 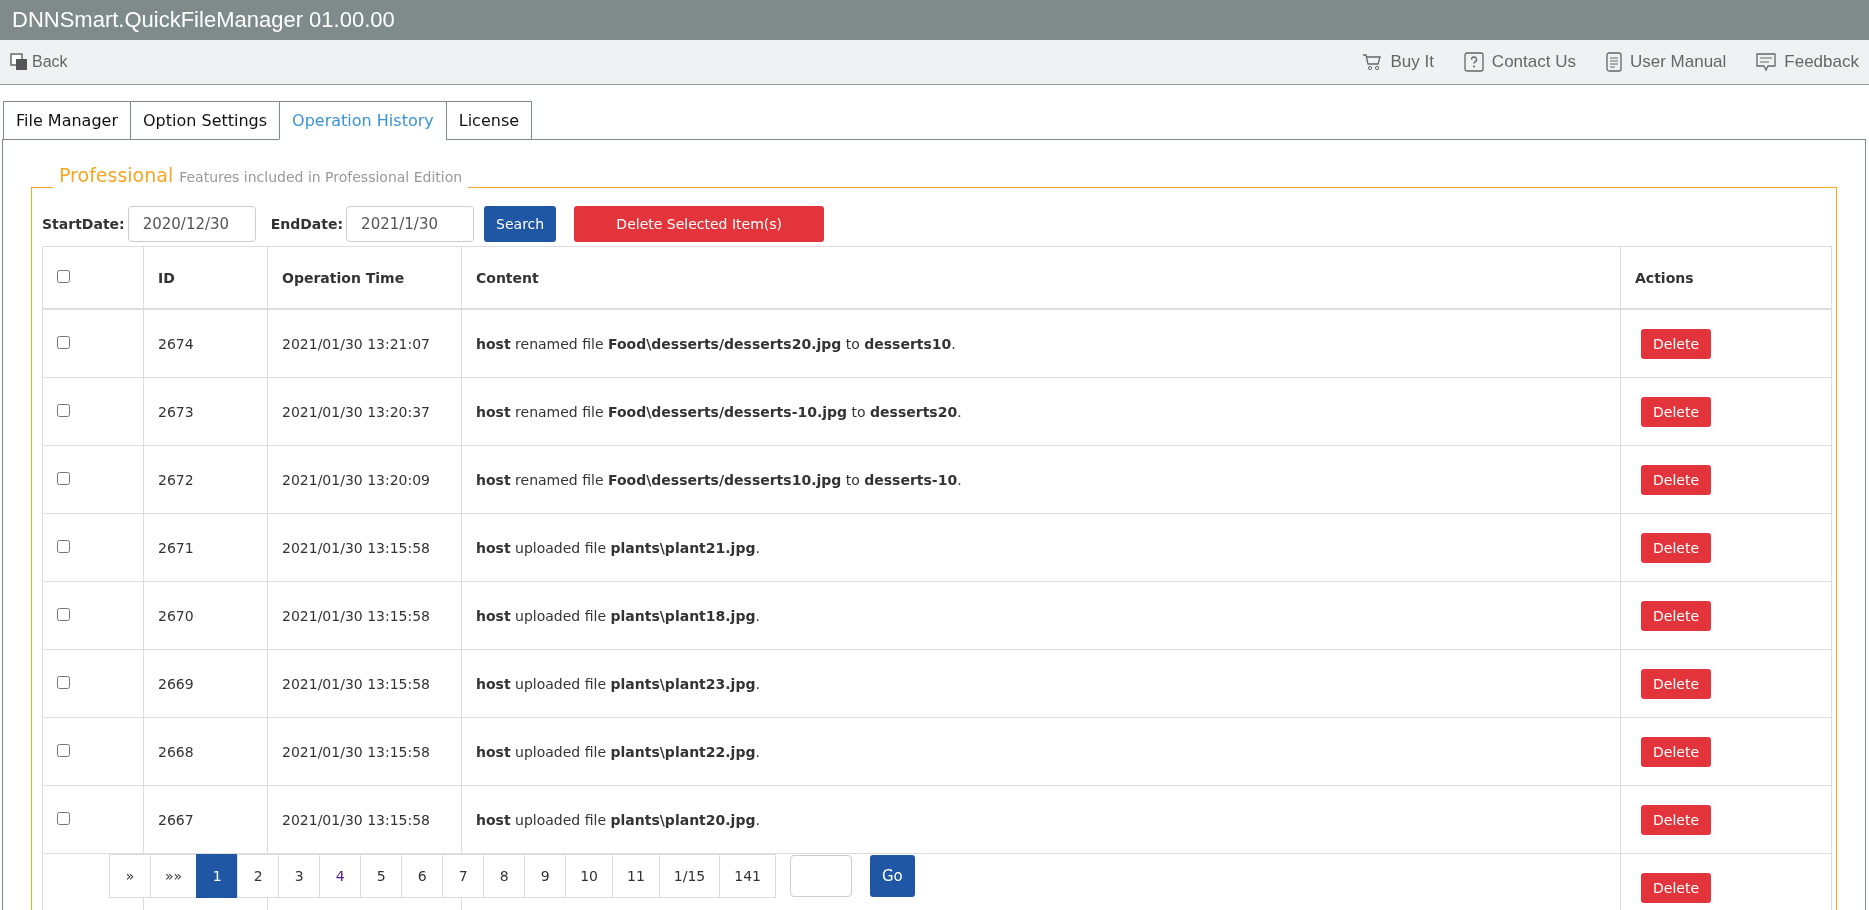 What do you see at coordinates (176, 343) in the screenshot?
I see `table-cell: 2674` at bounding box center [176, 343].